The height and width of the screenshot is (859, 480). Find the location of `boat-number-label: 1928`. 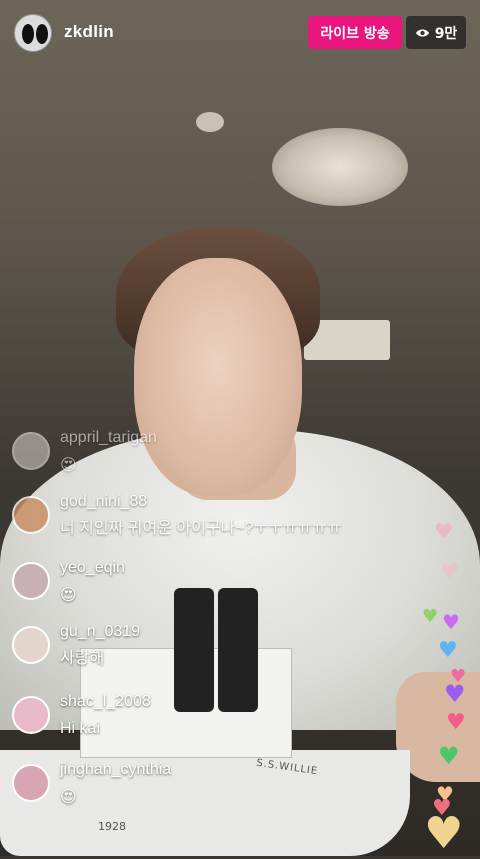

boat-number-label: 1928 is located at coordinates (112, 826).